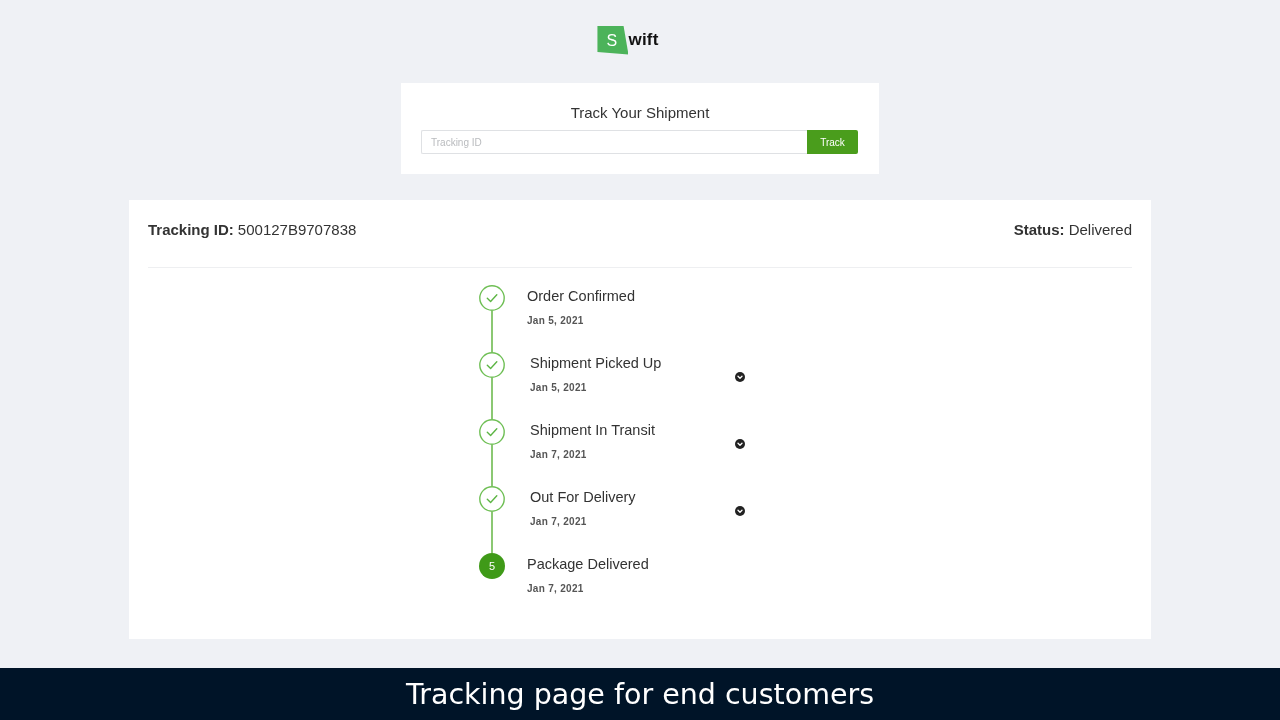 This screenshot has height=720, width=1280. What do you see at coordinates (832, 142) in the screenshot?
I see `track-button: Track` at bounding box center [832, 142].